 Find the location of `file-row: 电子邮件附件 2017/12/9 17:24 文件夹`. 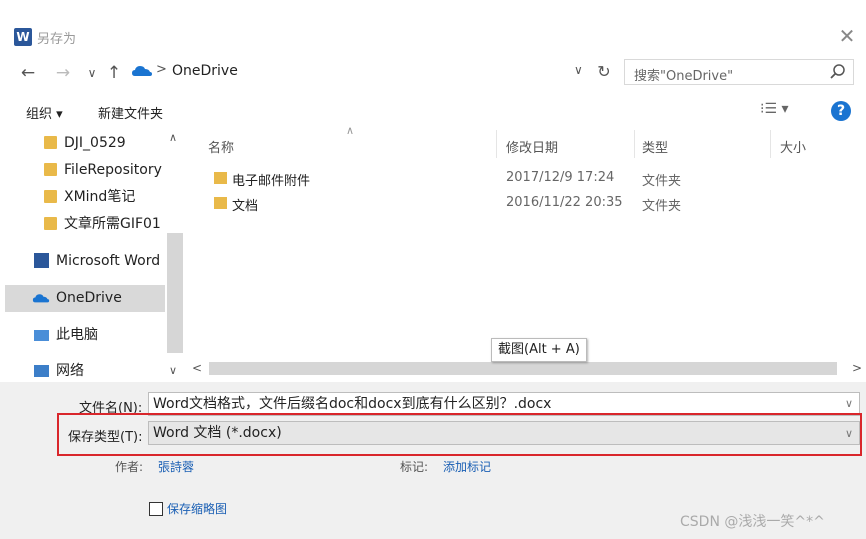

file-row: 电子邮件附件 2017/12/9 17:24 文件夹 is located at coordinates (520, 179).